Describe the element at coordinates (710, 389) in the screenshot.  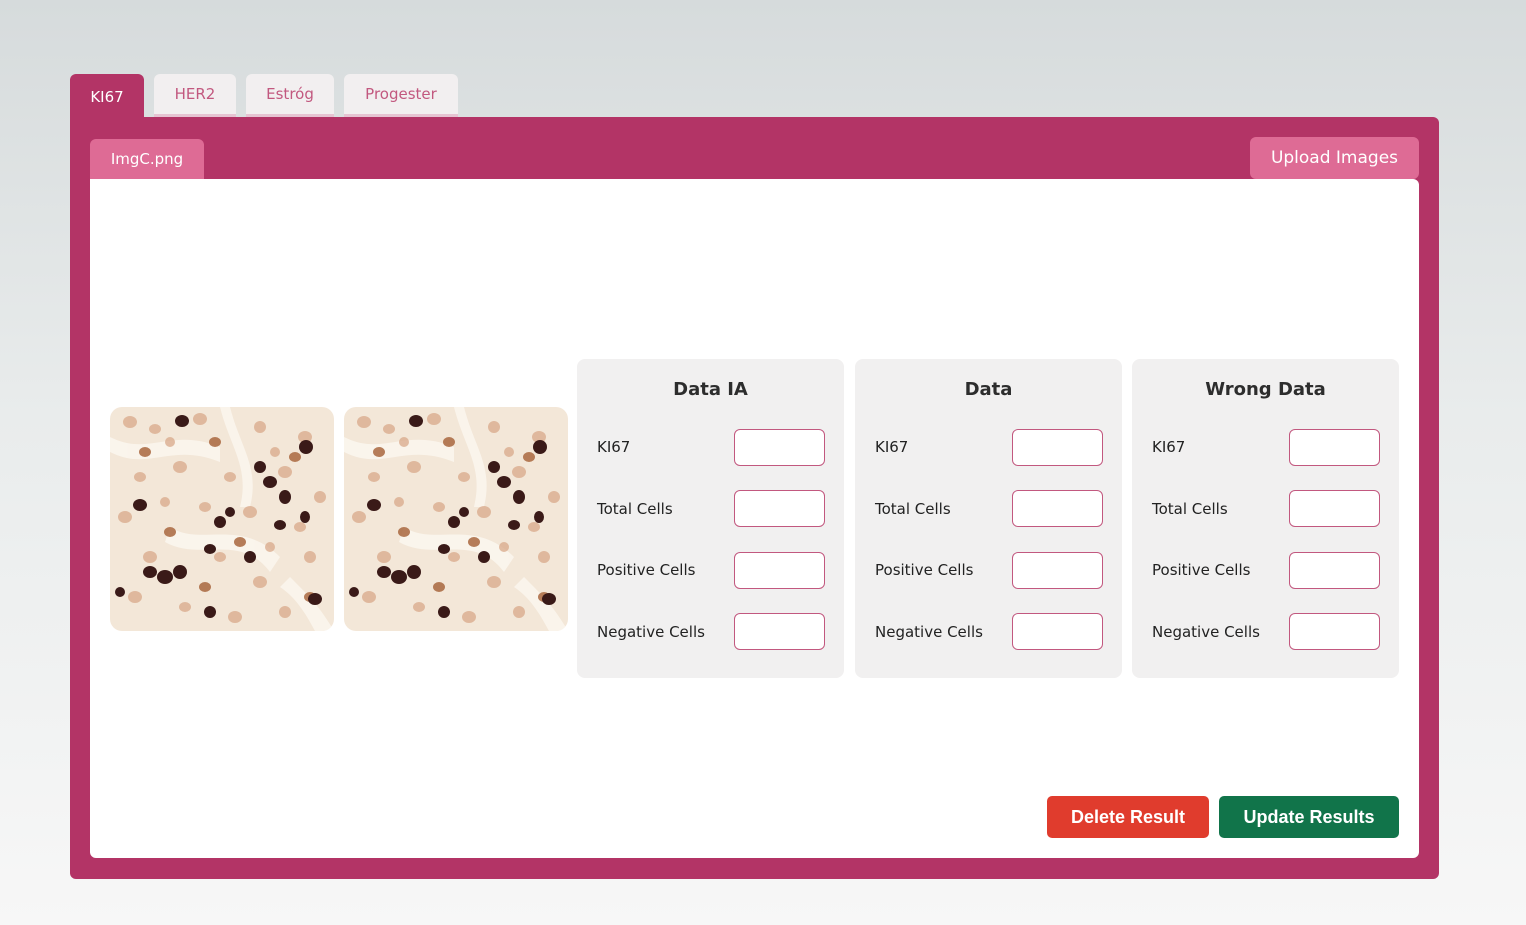
I see `card-title: Data IA` at that location.